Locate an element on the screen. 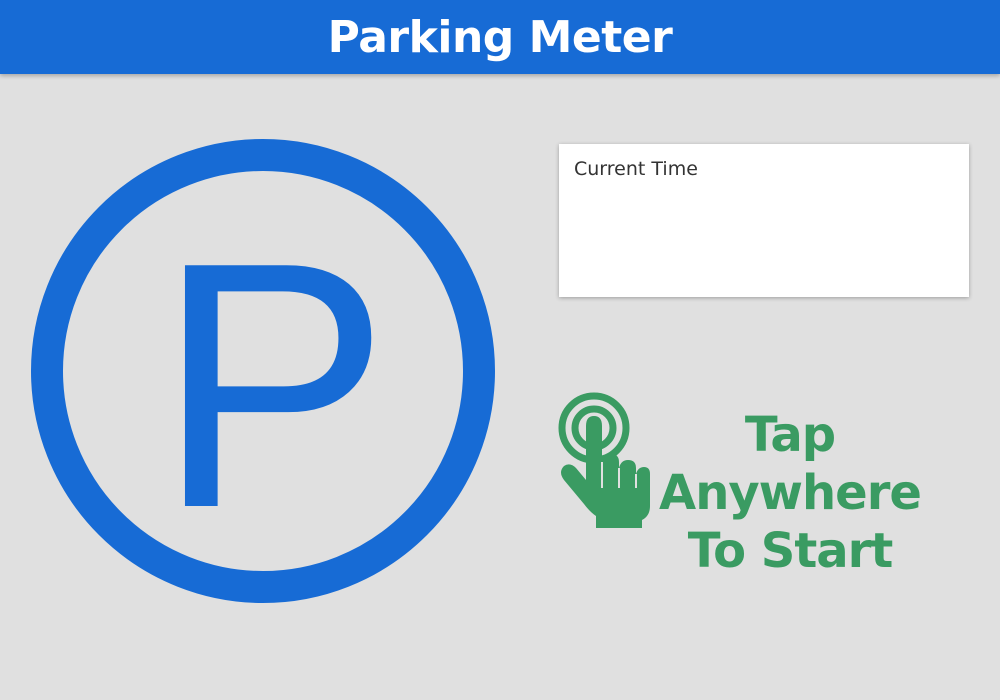  tap-to-start-prompt: Tap Anywhere To Start is located at coordinates (746, 488).